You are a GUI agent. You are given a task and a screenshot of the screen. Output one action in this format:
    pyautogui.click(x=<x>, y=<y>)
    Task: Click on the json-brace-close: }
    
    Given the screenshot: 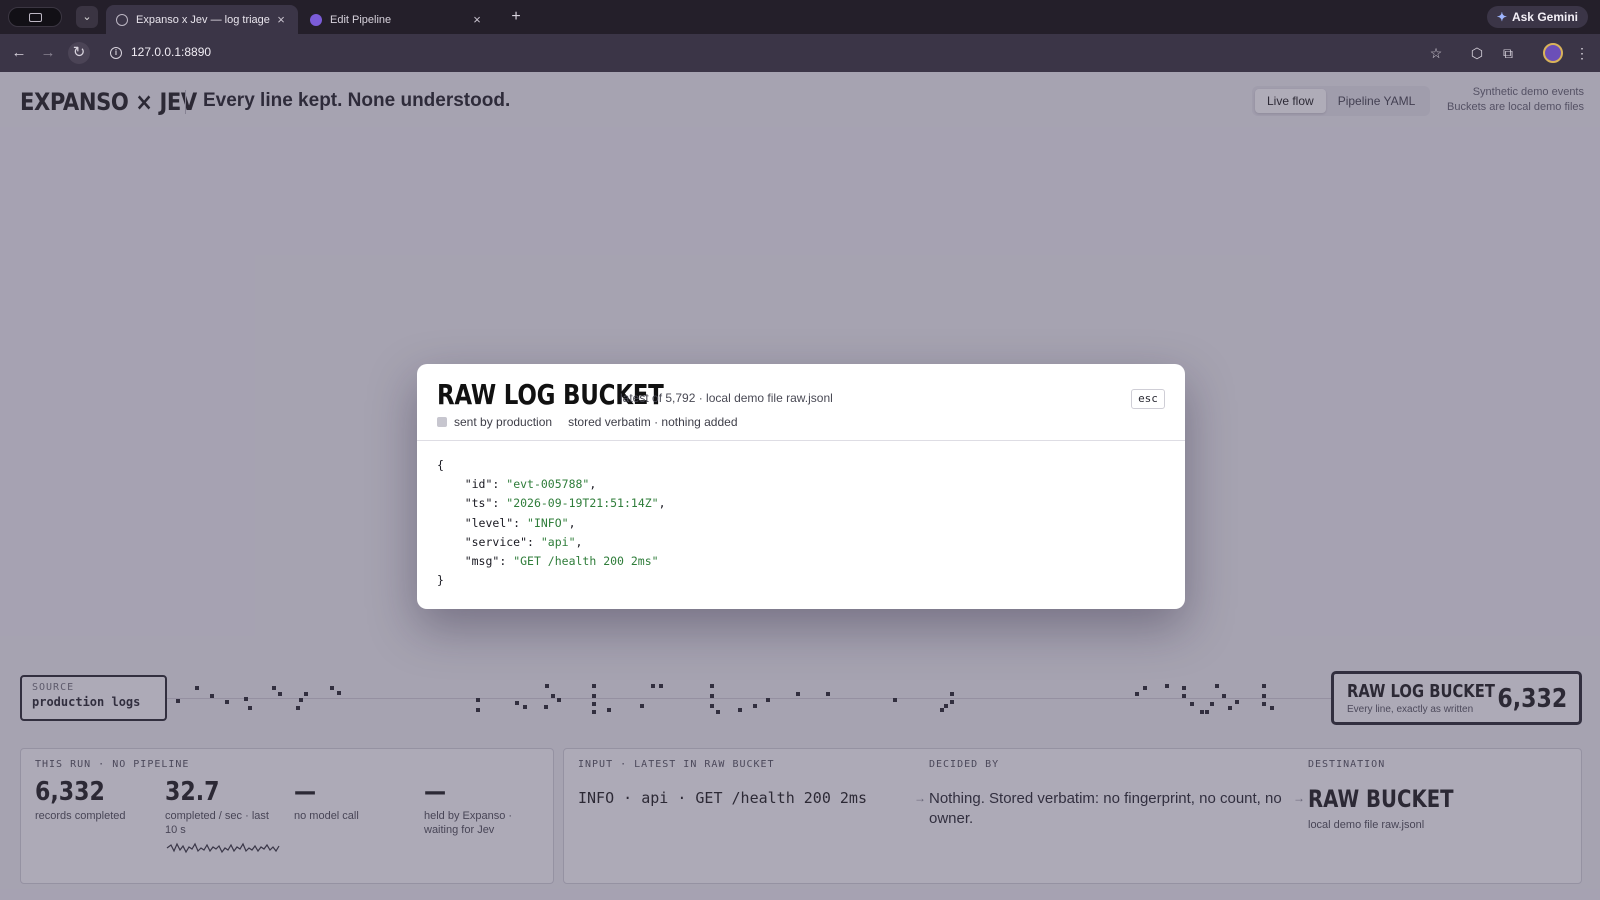 What is the action you would take?
    pyautogui.click(x=440, y=580)
    